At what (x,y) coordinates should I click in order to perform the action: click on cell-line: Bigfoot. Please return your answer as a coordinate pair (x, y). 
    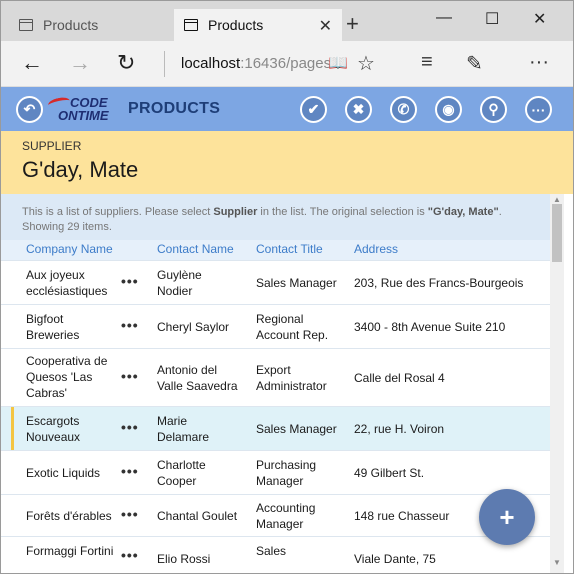
    Looking at the image, I should click on (45, 319).